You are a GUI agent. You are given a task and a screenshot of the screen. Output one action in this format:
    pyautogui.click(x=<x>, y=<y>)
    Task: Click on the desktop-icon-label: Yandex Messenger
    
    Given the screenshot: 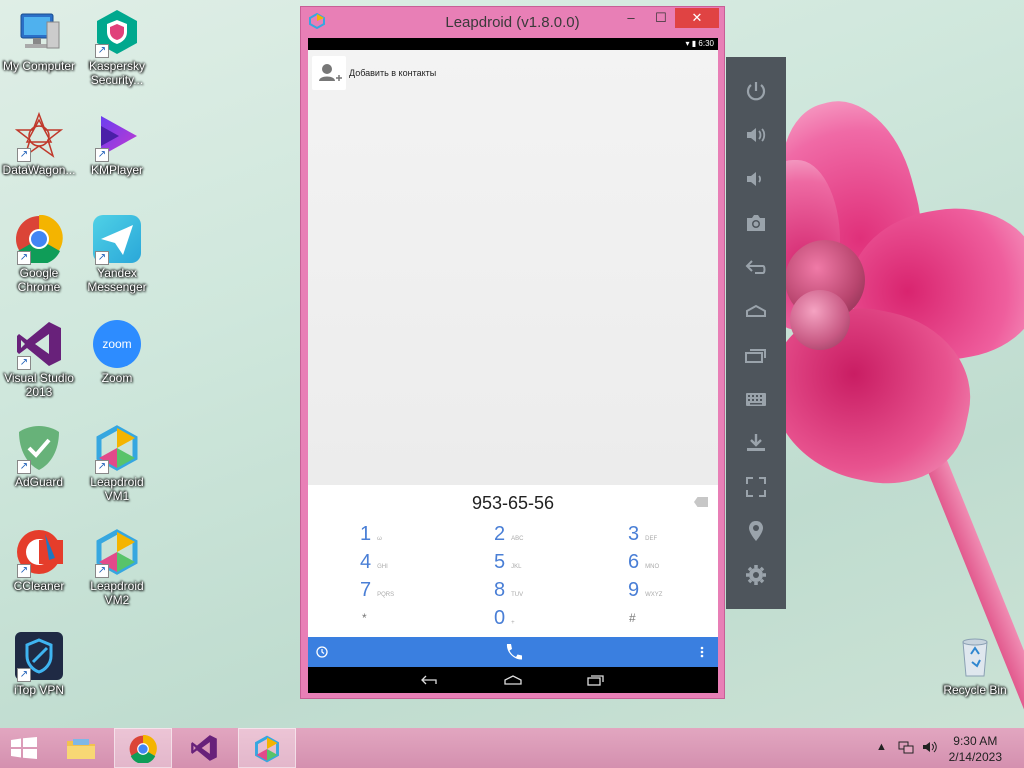 What is the action you would take?
    pyautogui.click(x=117, y=280)
    